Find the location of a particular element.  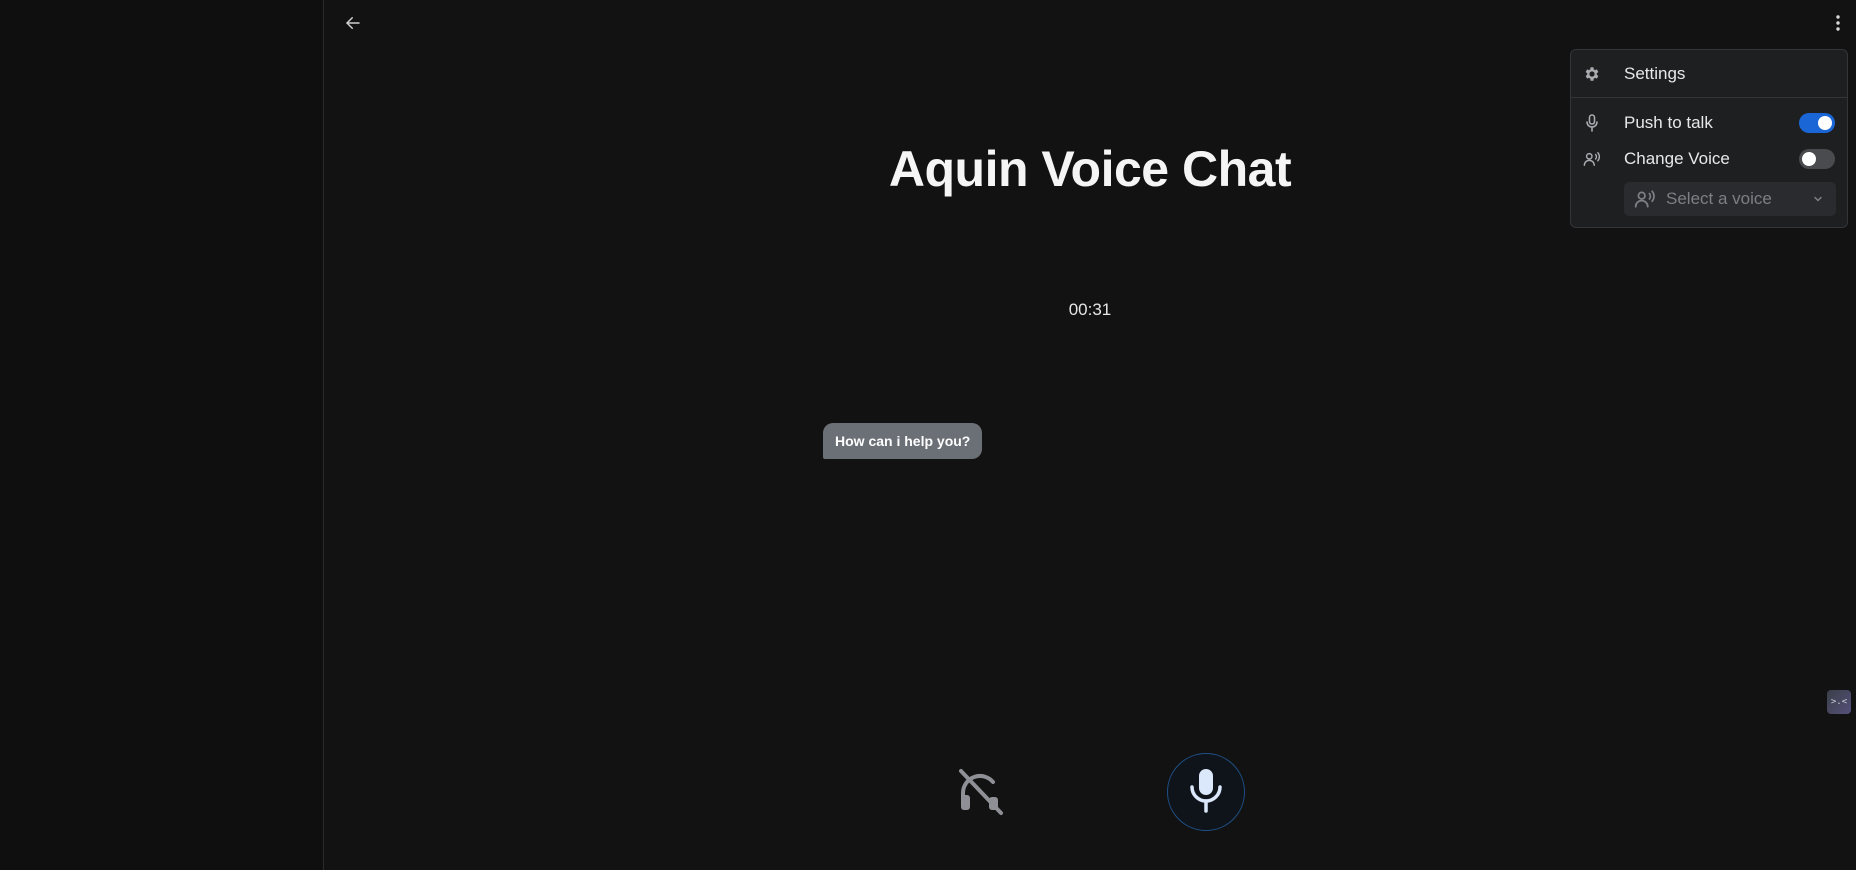

push-to-talk-row: Push to talk is located at coordinates (1709, 123).